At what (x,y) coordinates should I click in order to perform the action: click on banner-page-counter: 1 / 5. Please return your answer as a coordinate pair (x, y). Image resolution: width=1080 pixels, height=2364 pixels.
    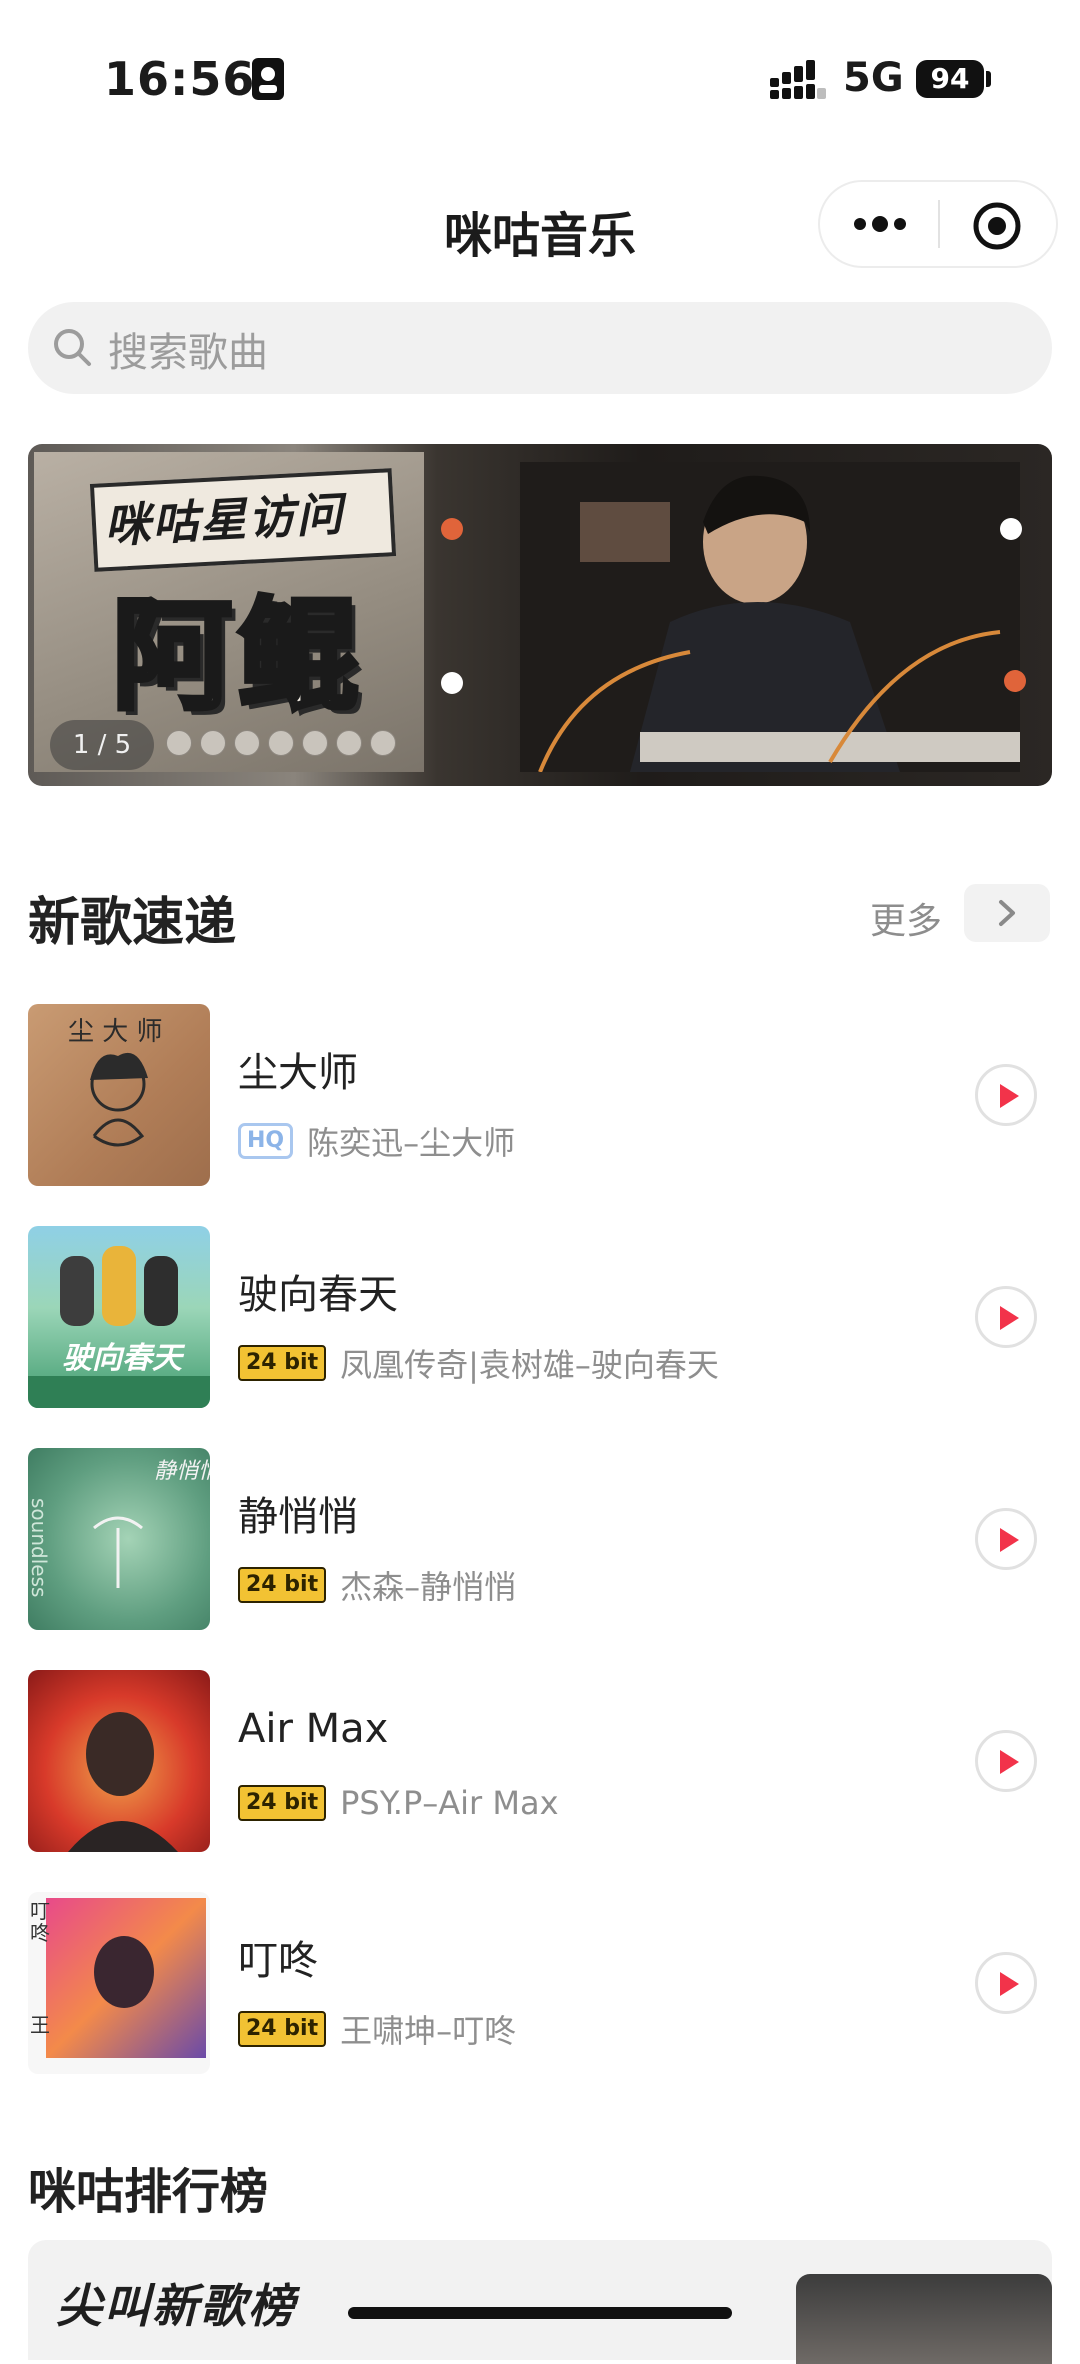
    Looking at the image, I should click on (102, 745).